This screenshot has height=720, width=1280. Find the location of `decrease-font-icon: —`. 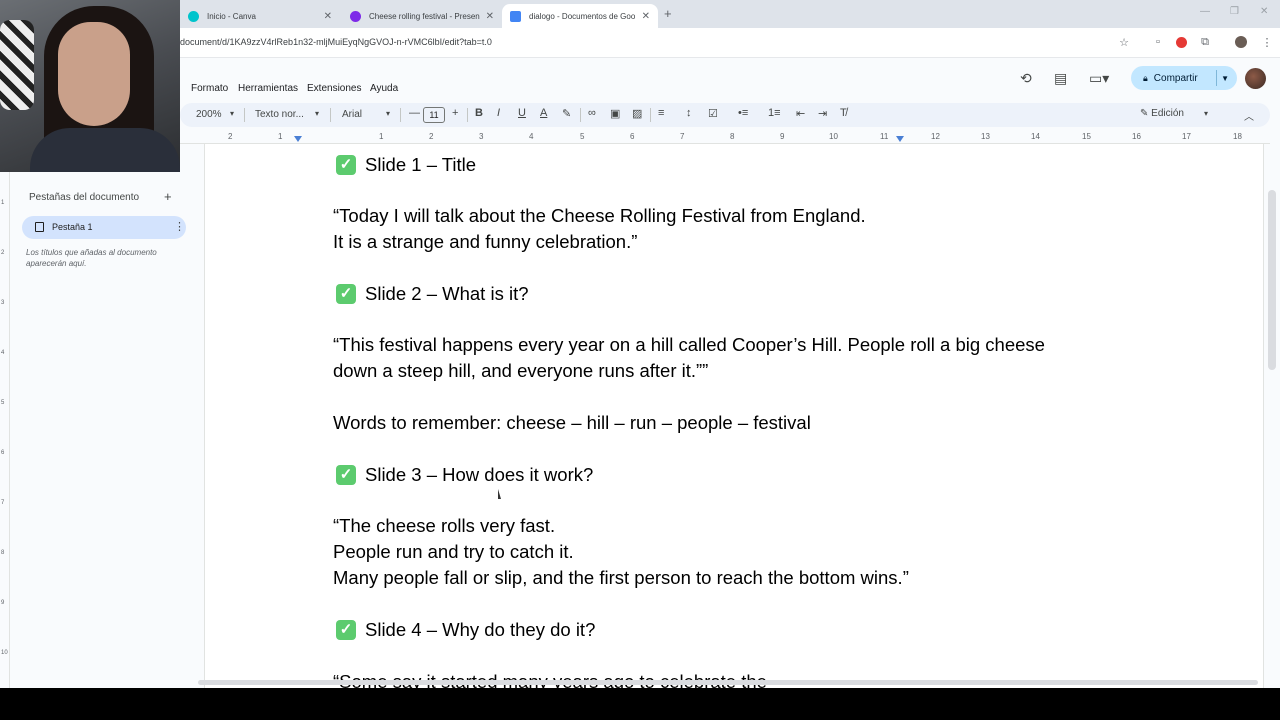

decrease-font-icon: — is located at coordinates (414, 113).